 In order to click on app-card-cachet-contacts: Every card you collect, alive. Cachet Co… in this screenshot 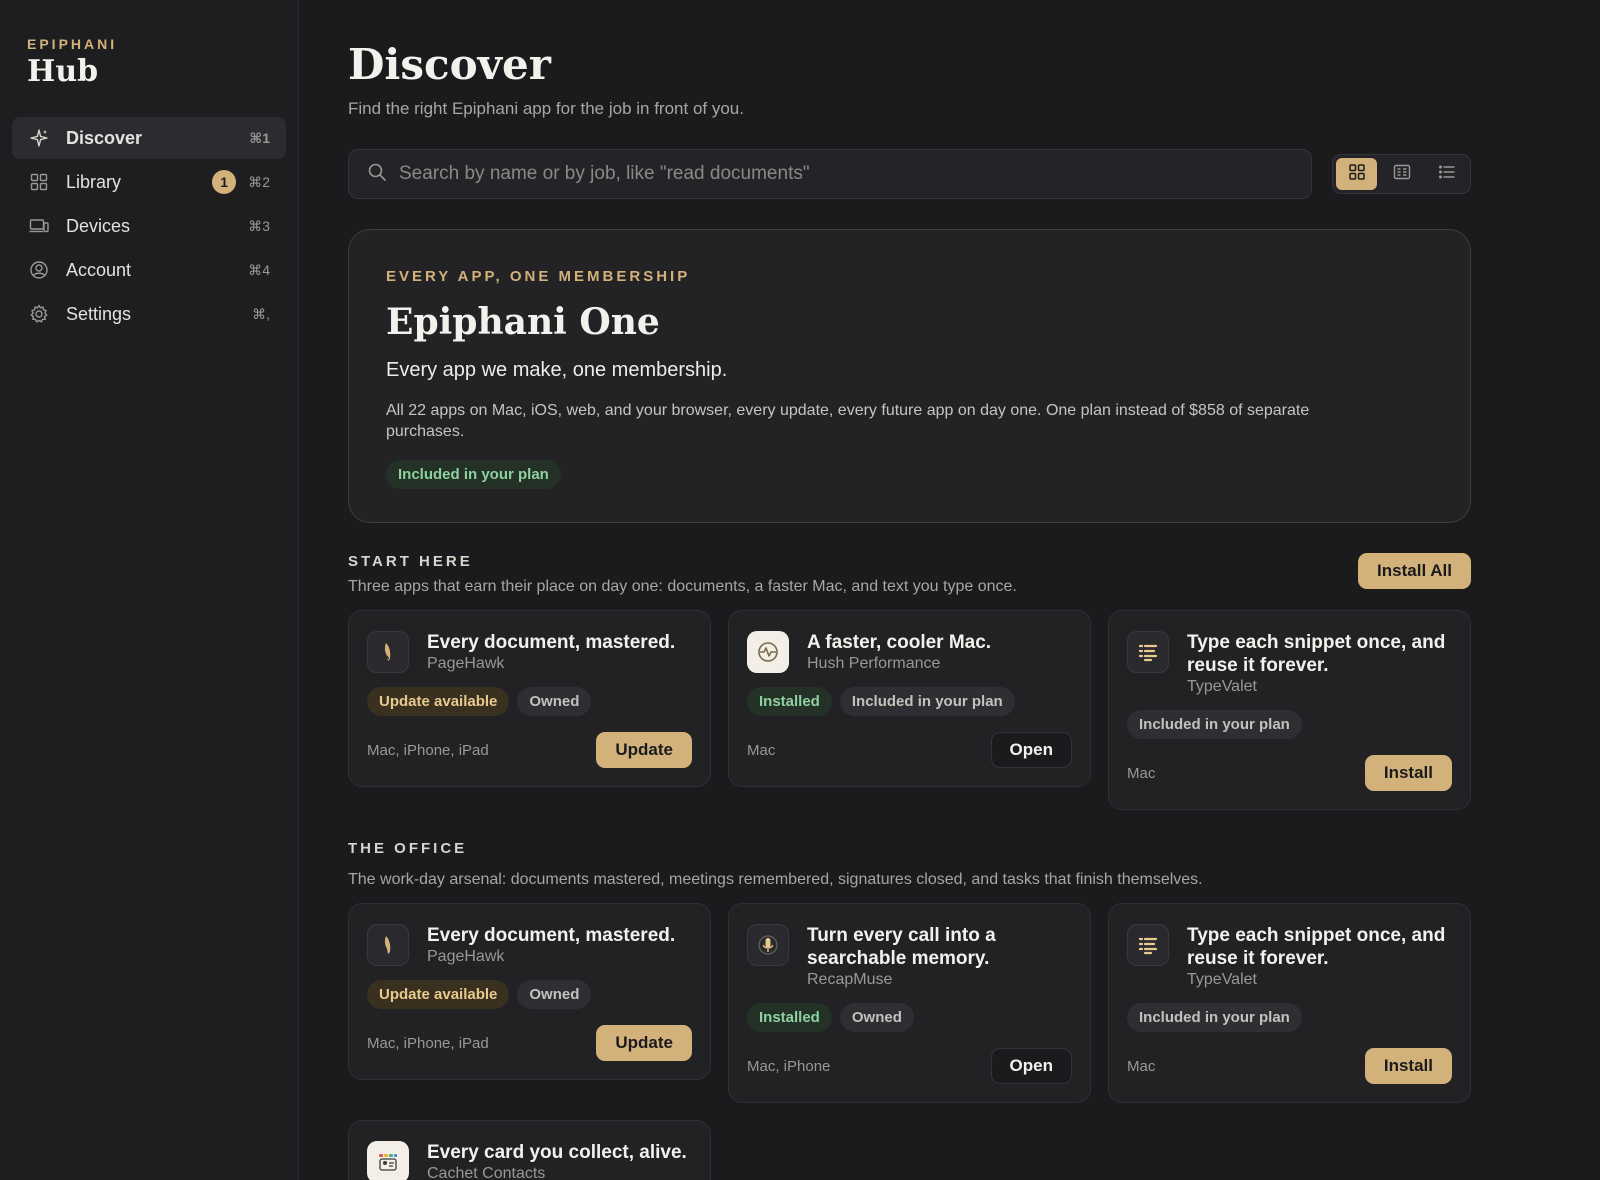, I will do `click(529, 1150)`.